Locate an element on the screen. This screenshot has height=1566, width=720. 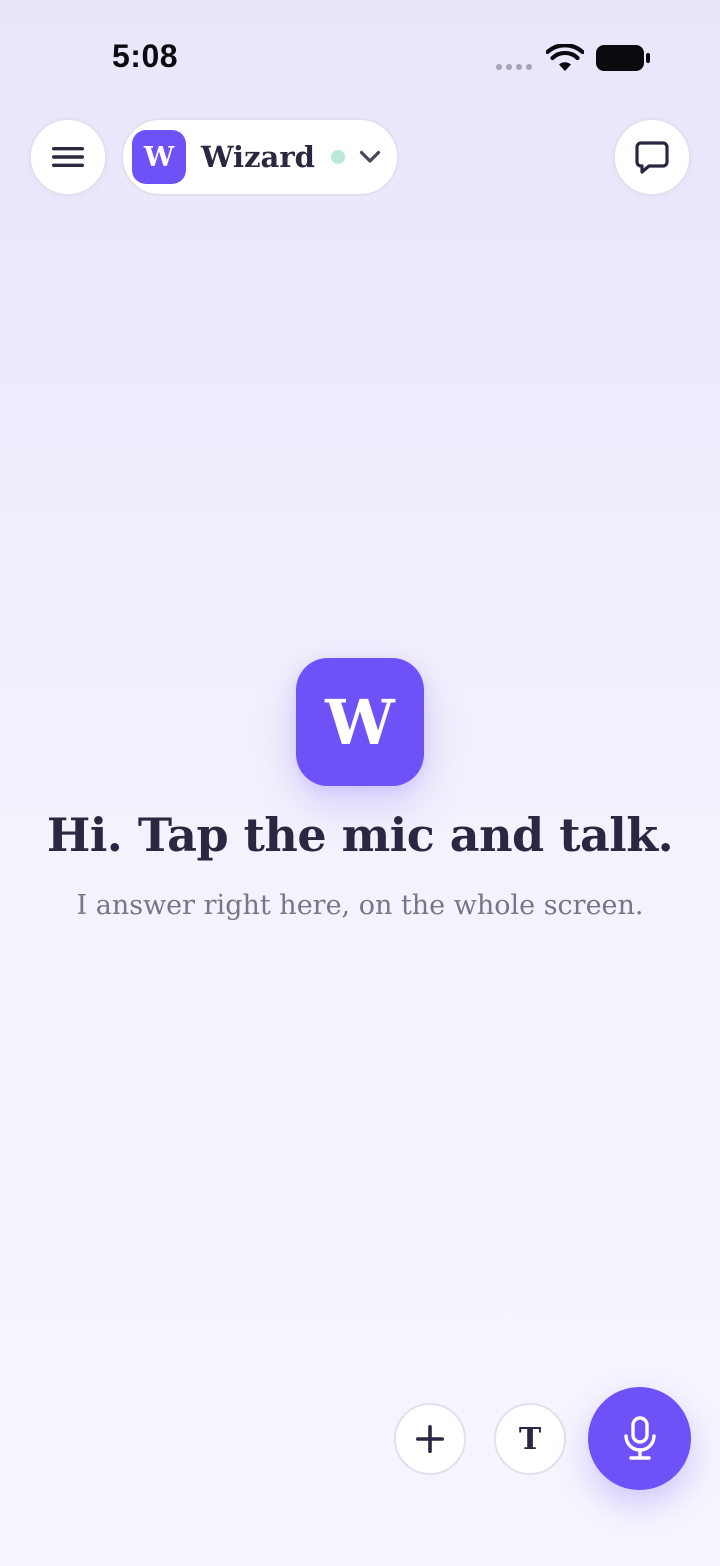
assistant-selector: W Wizard is located at coordinates (260, 157).